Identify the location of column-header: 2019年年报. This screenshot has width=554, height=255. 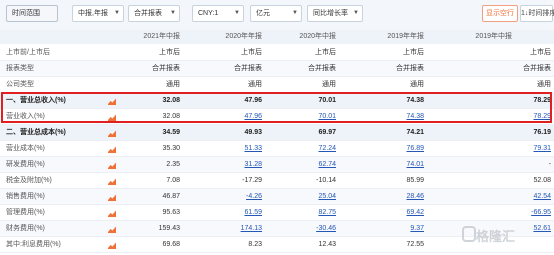
(392, 37).